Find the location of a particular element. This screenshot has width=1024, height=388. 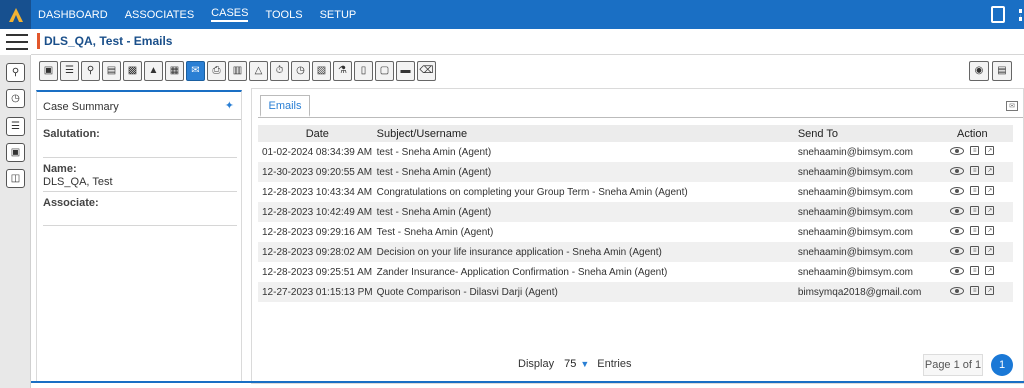

page-size-control: Display 75 ▼ Entries is located at coordinates (575, 364).